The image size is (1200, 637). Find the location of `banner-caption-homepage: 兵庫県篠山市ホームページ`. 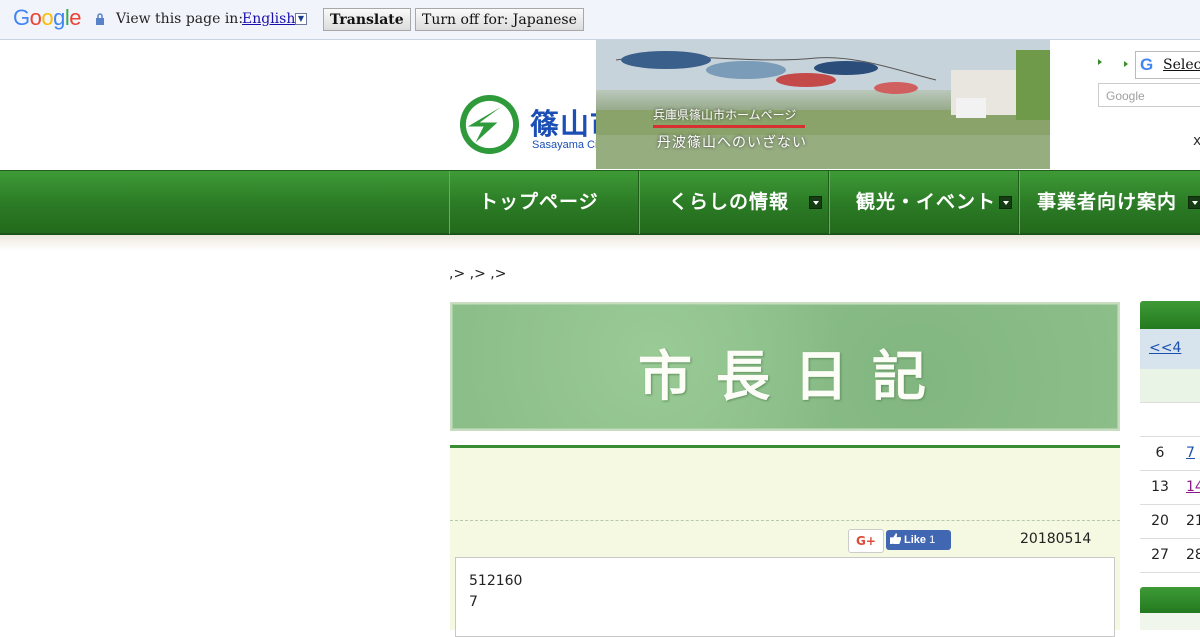

banner-caption-homepage: 兵庫県篠山市ホームページ is located at coordinates (725, 115).